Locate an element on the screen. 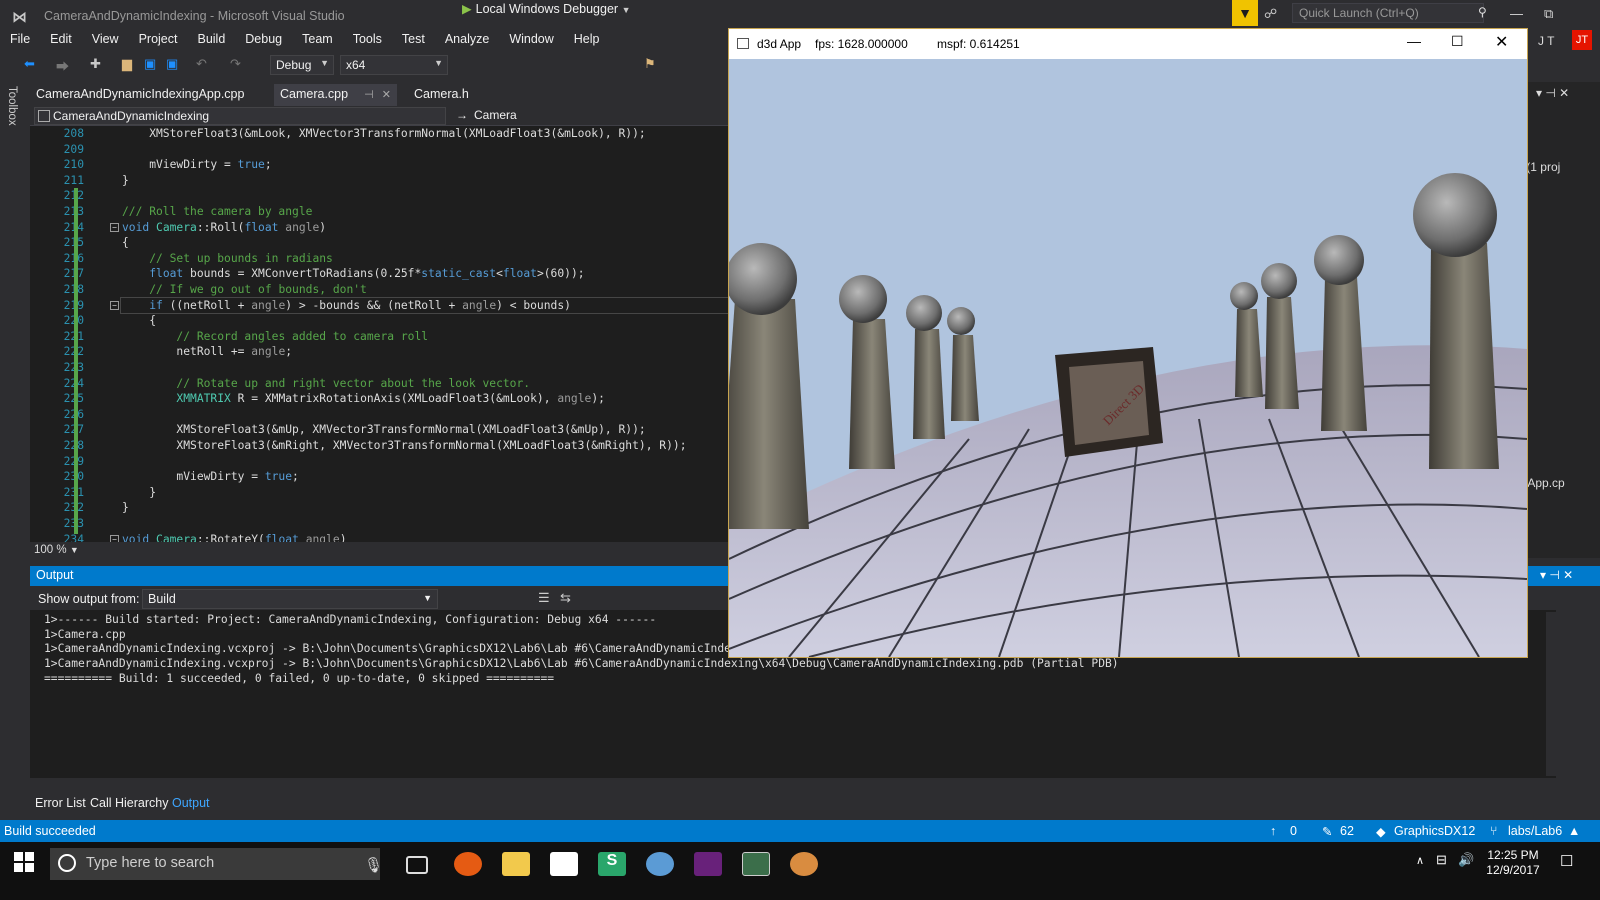 The height and width of the screenshot is (900, 1600). user-name: J T is located at coordinates (1546, 41).